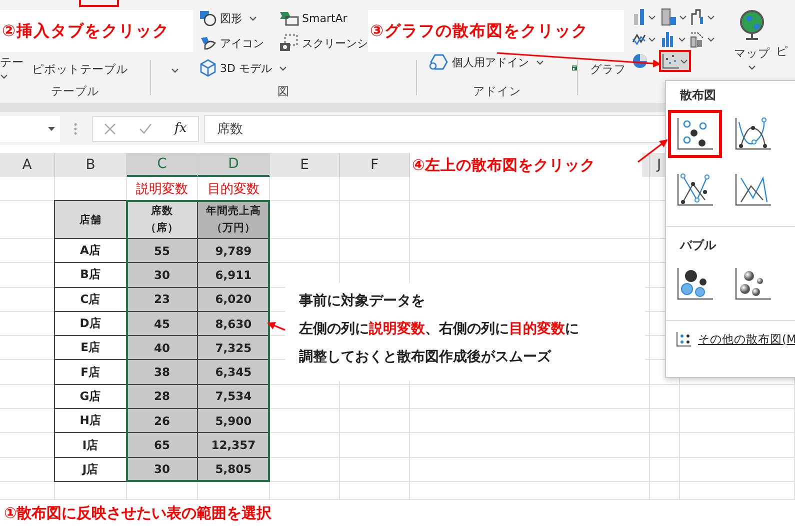  Describe the element at coordinates (233, 445) in the screenshot. I see `table-cell: 12,357` at that location.